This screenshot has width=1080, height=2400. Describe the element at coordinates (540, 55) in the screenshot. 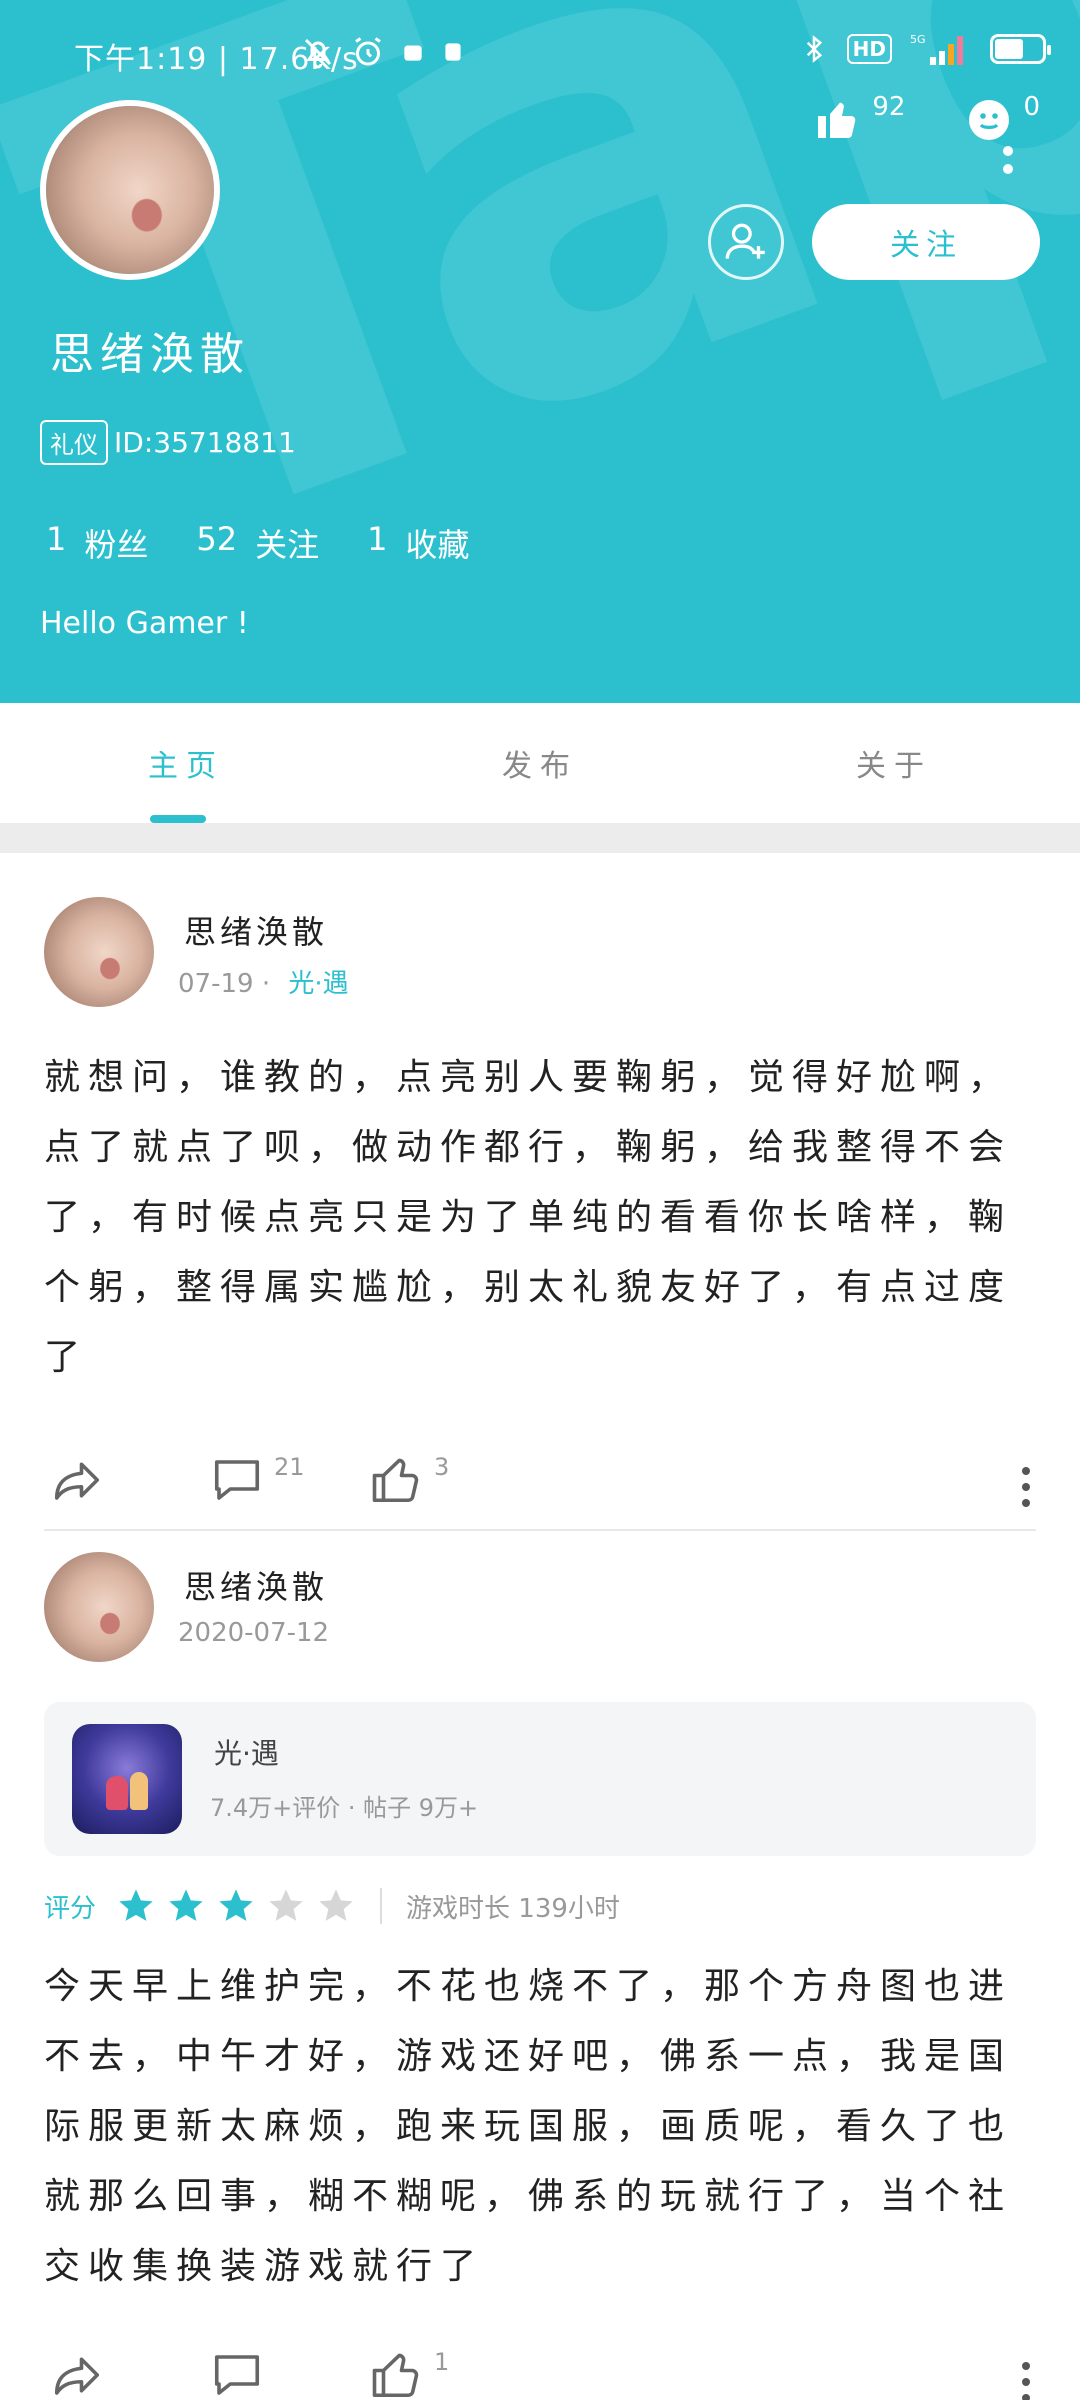

I see `status-bar: 下午1:19 | 17.6K/s HD 5G` at that location.